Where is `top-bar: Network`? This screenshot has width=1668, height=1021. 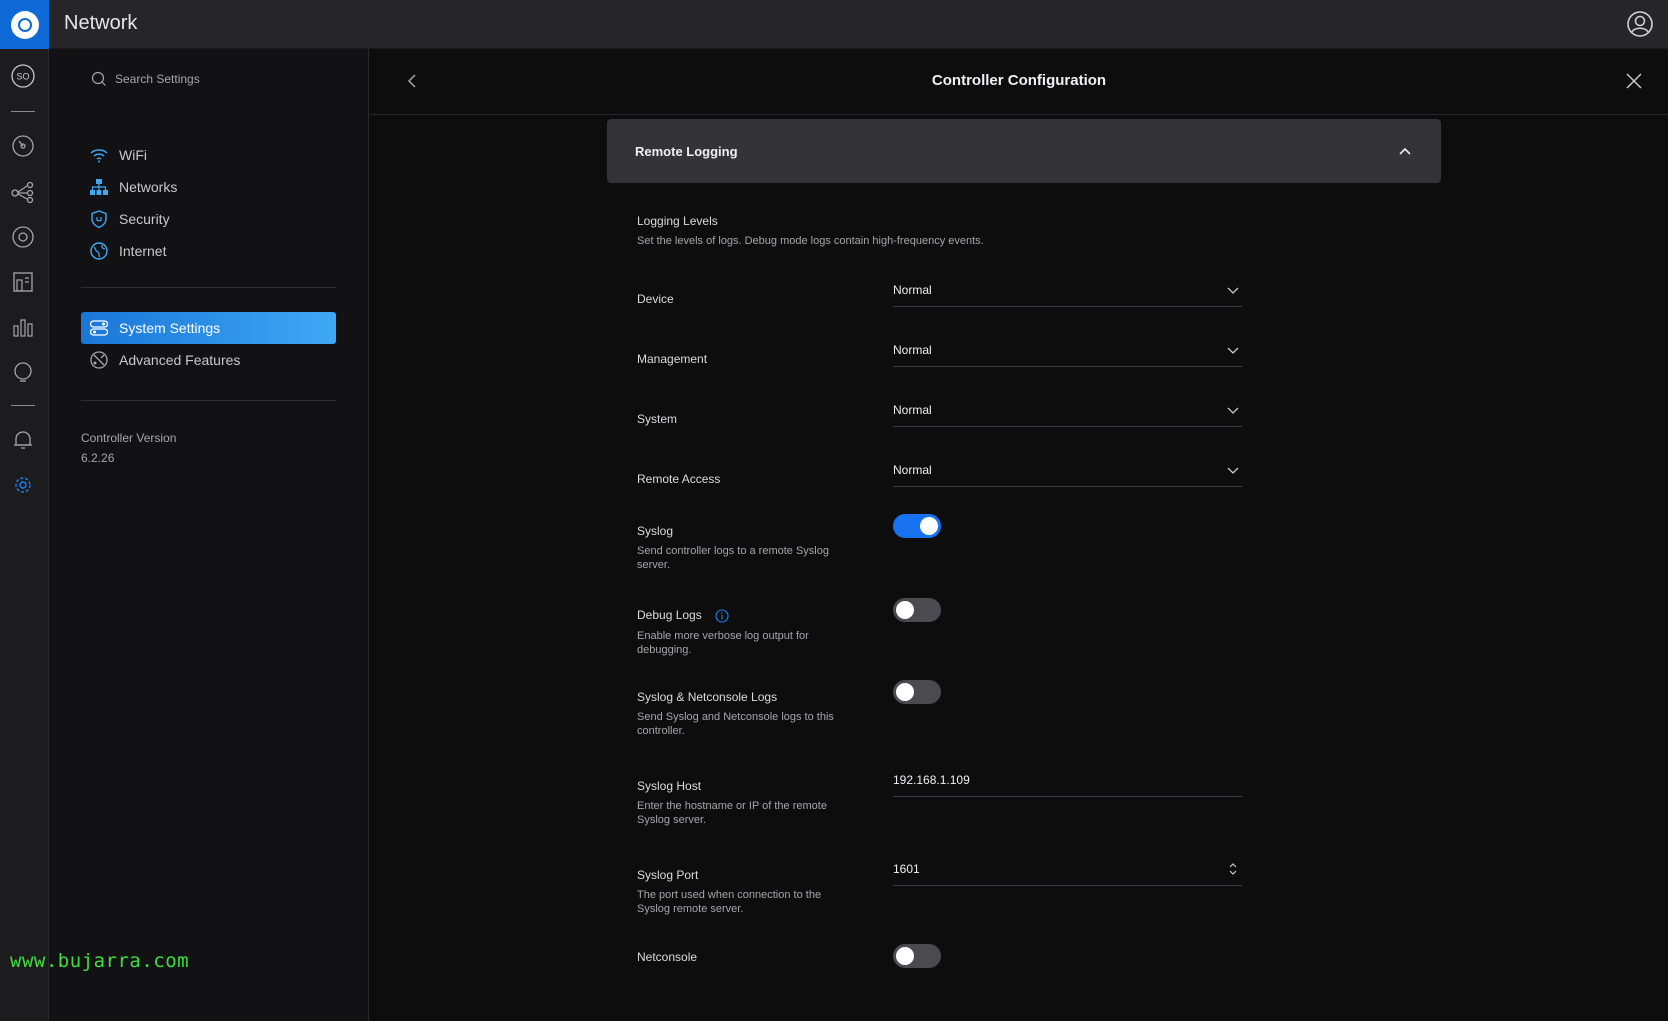 top-bar: Network is located at coordinates (834, 24).